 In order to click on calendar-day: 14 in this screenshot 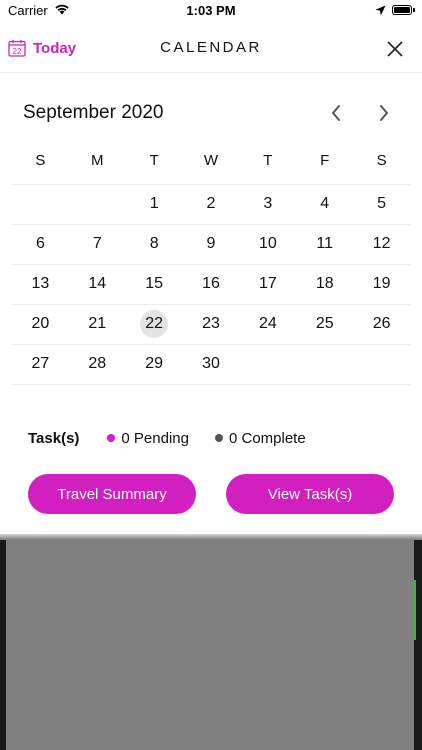, I will do `click(97, 284)`.